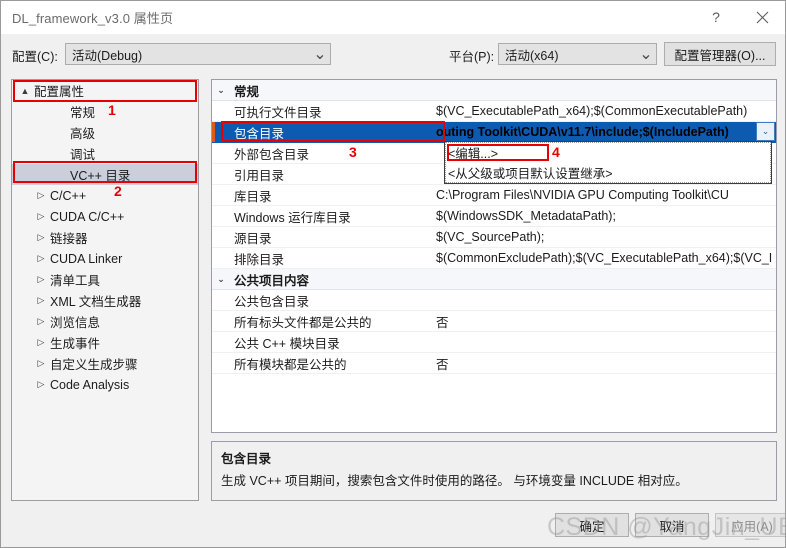 This screenshot has height=548, width=786. I want to click on configuration-dropdown: 活动(Debug) ⌄, so click(198, 54).